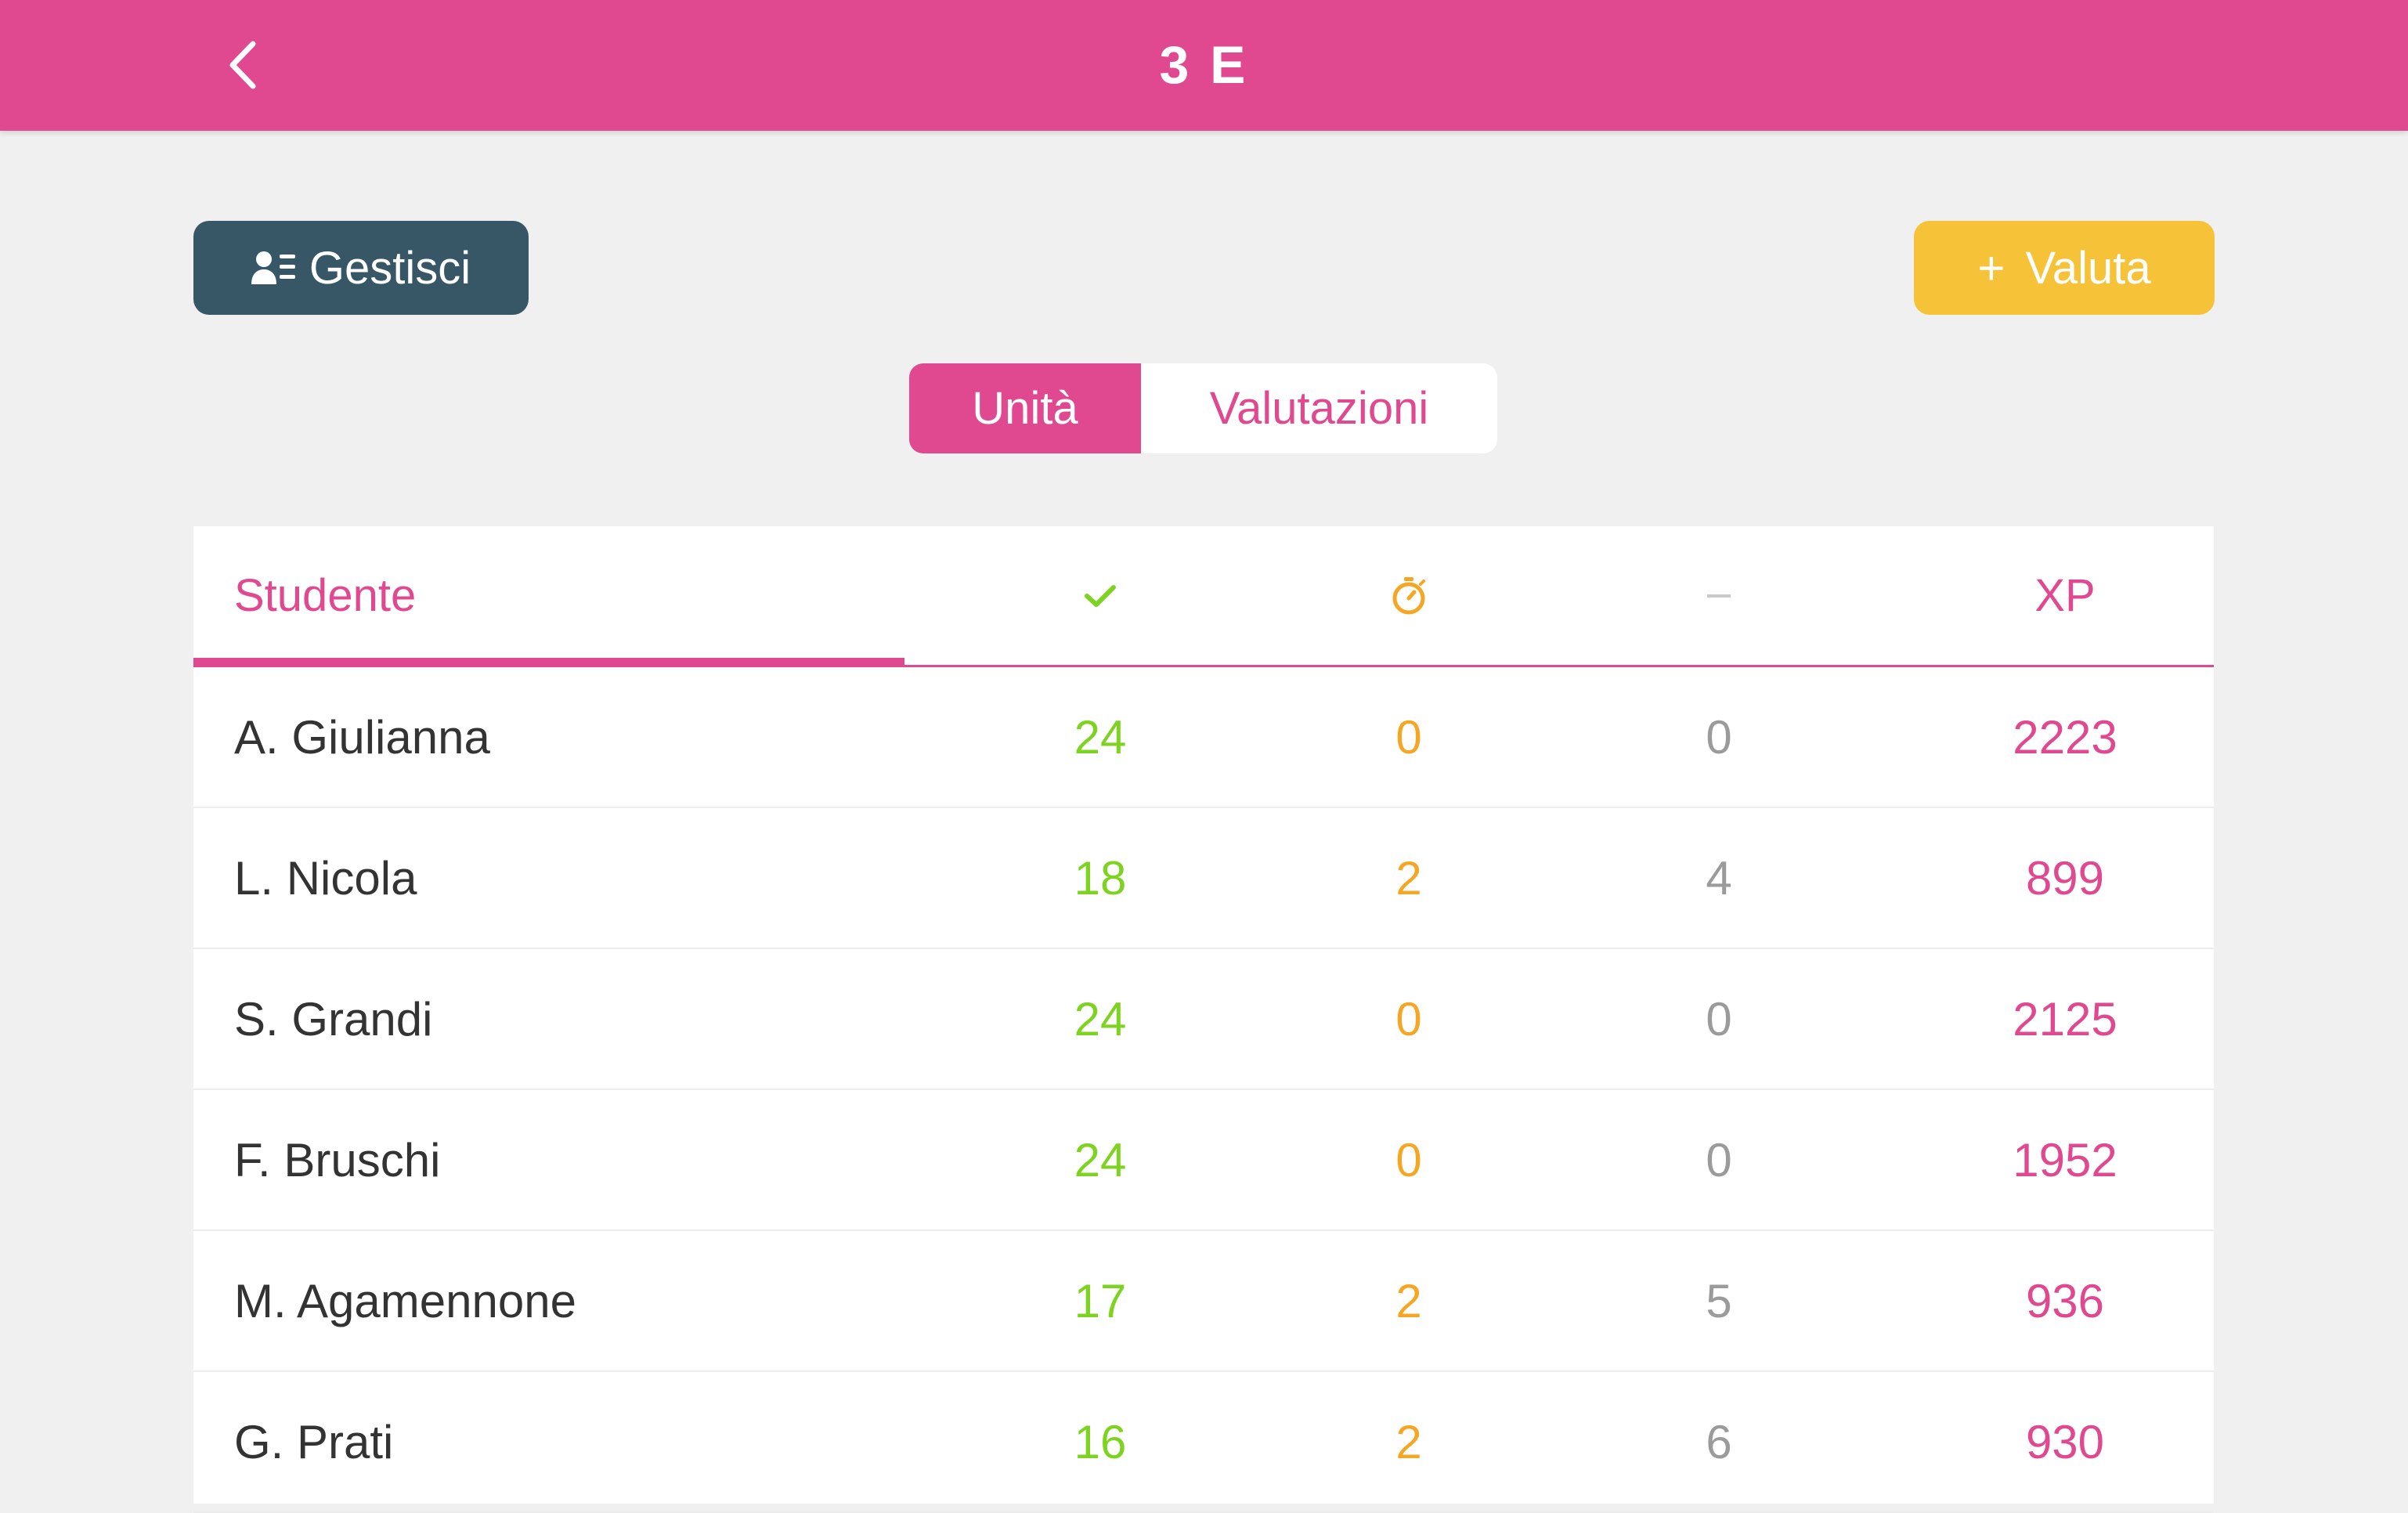 This screenshot has height=1513, width=2408. I want to click on table-row: L. Nicola 18 2 4 899, so click(1203, 878).